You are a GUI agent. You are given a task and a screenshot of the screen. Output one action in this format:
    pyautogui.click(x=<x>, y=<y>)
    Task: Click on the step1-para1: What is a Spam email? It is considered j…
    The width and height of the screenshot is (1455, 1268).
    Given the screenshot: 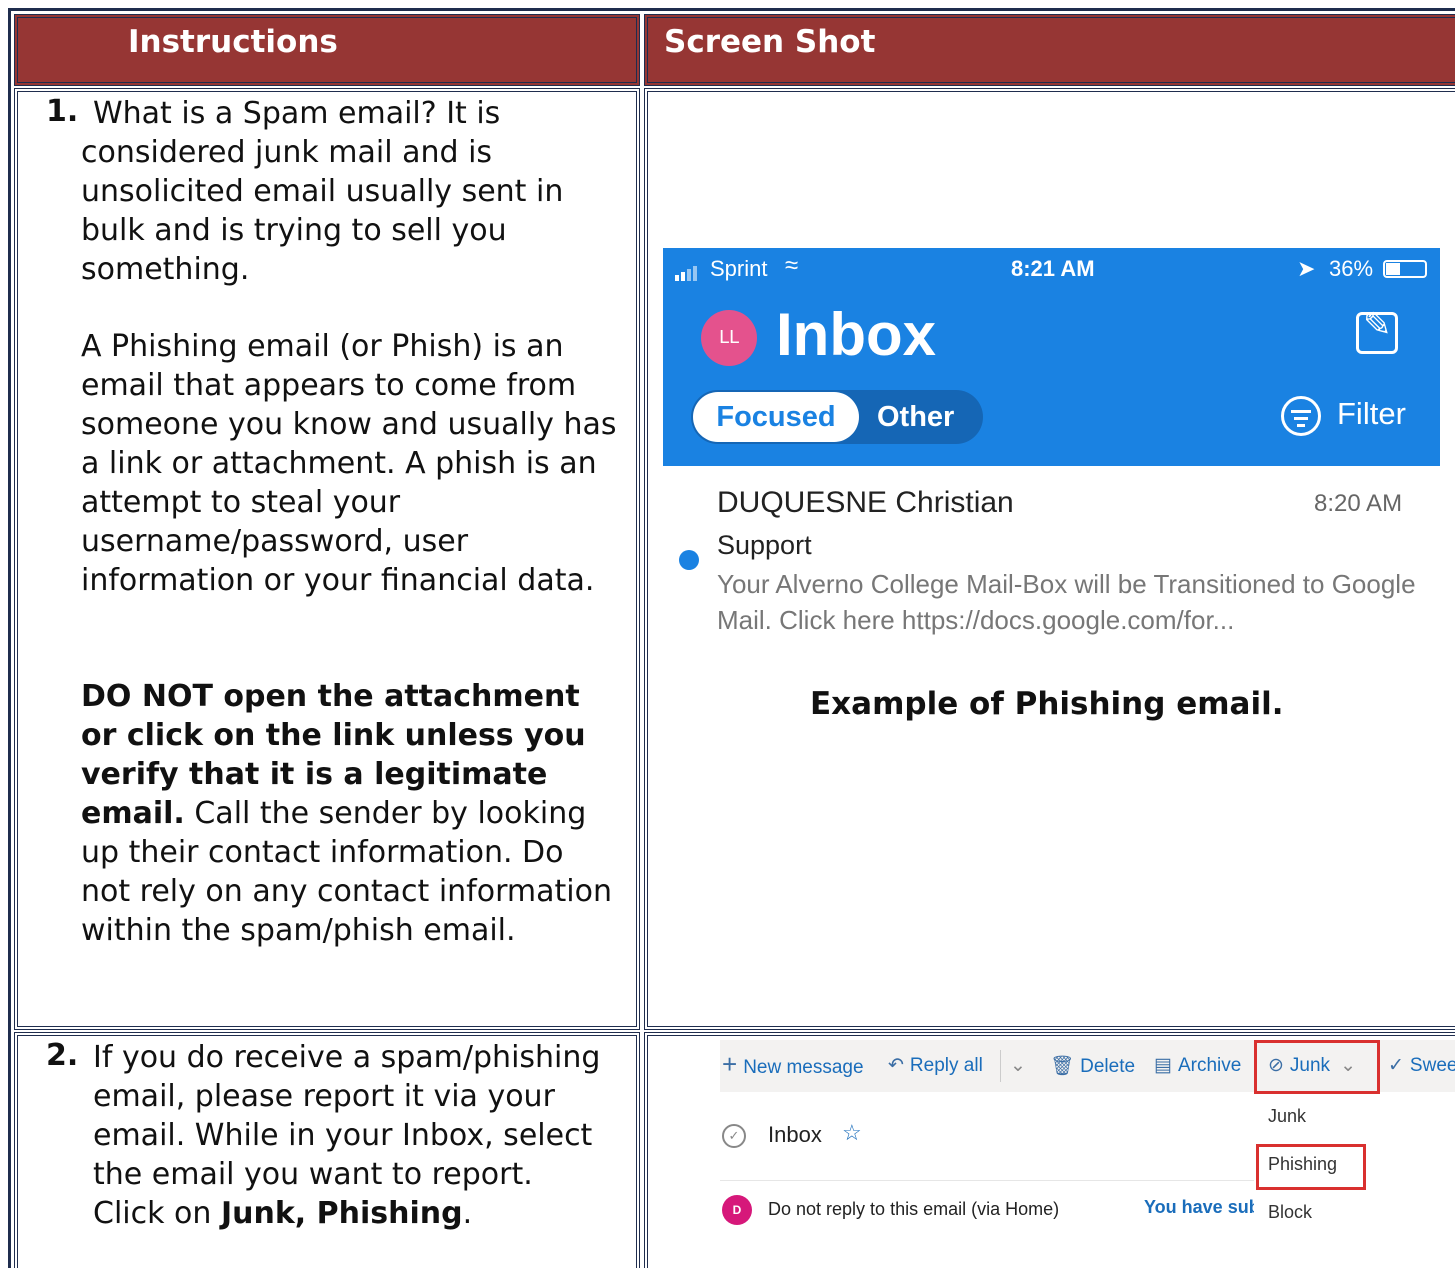 What is the action you would take?
    pyautogui.click(x=322, y=191)
    